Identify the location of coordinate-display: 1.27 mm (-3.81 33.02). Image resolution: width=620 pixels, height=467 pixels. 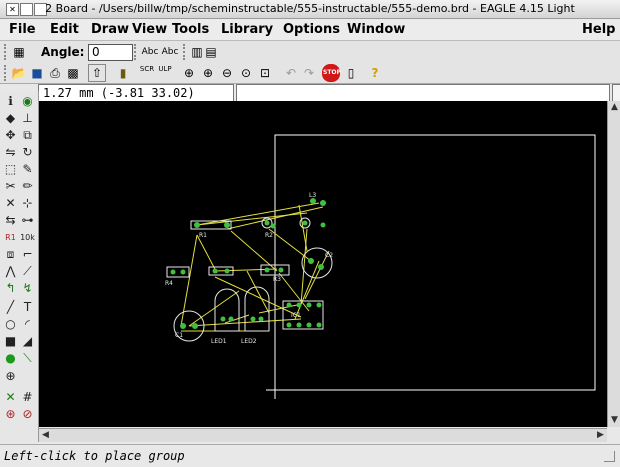
(136, 93).